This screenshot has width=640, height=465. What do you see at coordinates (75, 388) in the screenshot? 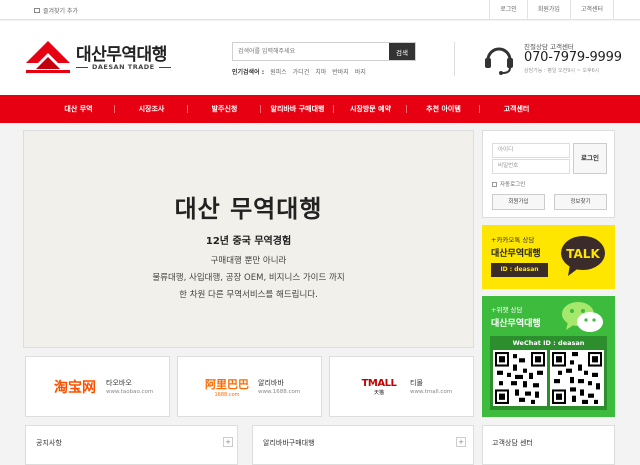
I see `taobao-logo-icon: 淘宝网` at bounding box center [75, 388].